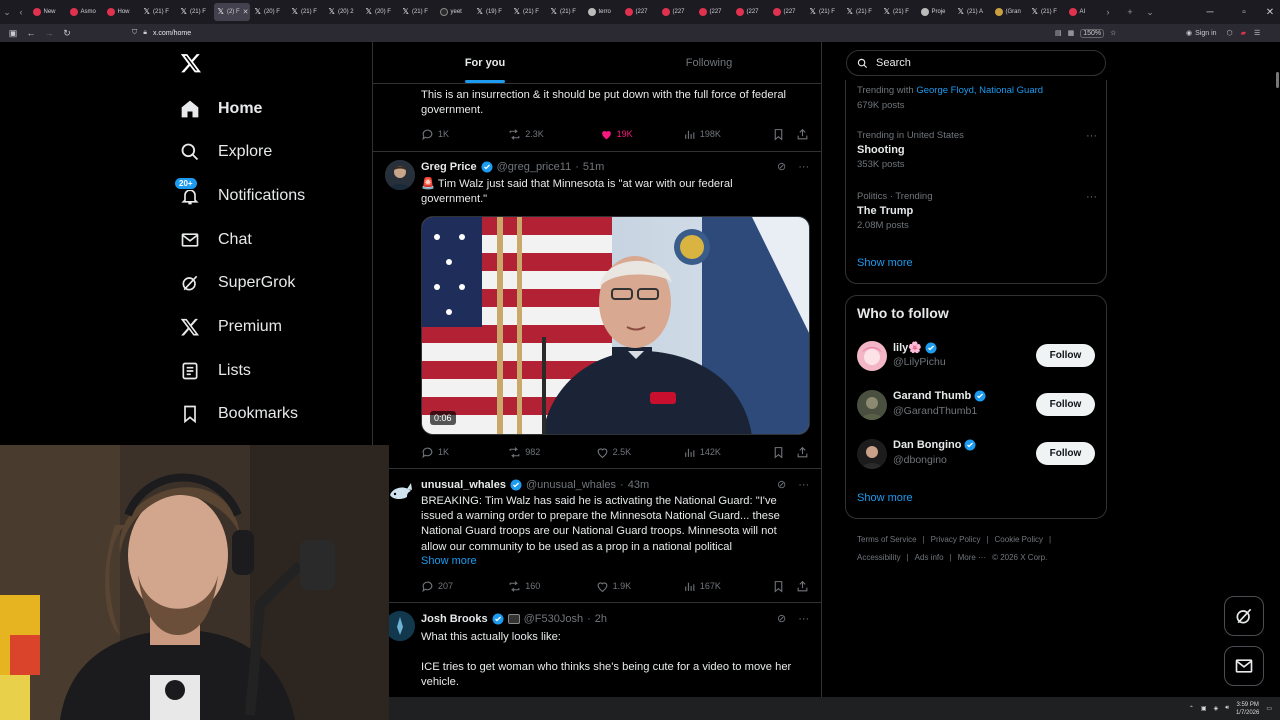 The height and width of the screenshot is (720, 1280). Describe the element at coordinates (727, 134) in the screenshot. I see `views-button: 198K` at that location.